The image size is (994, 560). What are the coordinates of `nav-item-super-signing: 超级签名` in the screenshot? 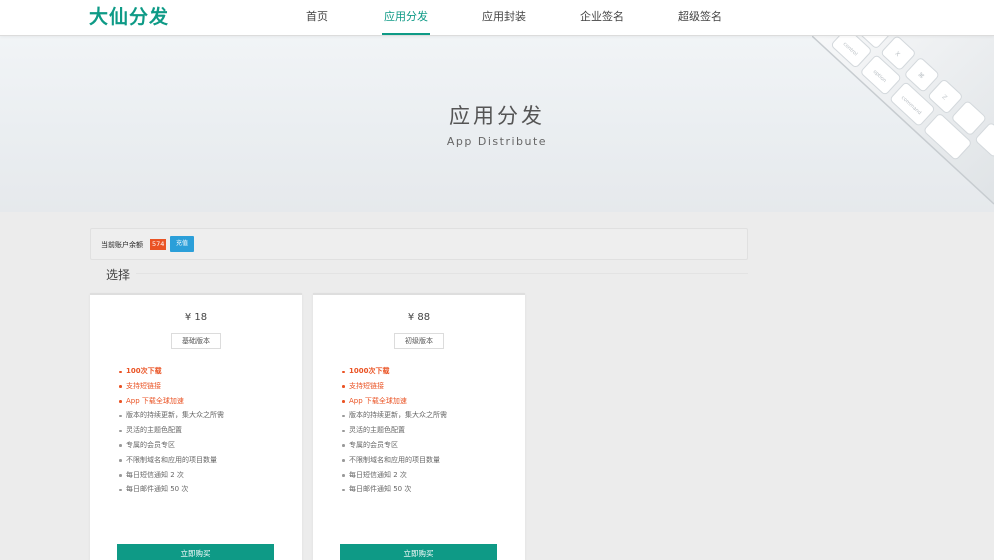 It's located at (700, 16).